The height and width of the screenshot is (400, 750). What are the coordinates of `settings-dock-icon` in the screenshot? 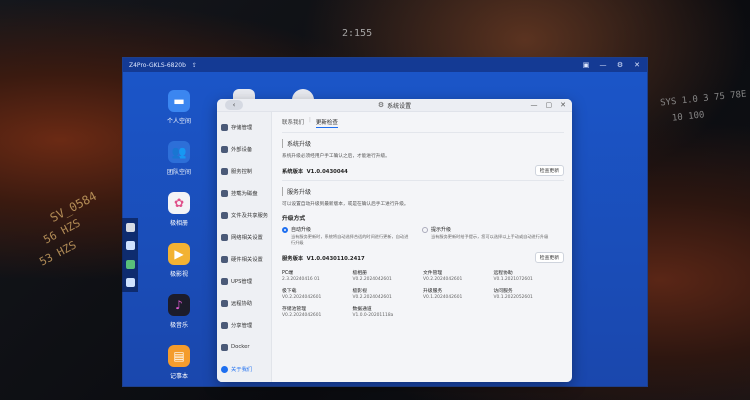 It's located at (130, 283).